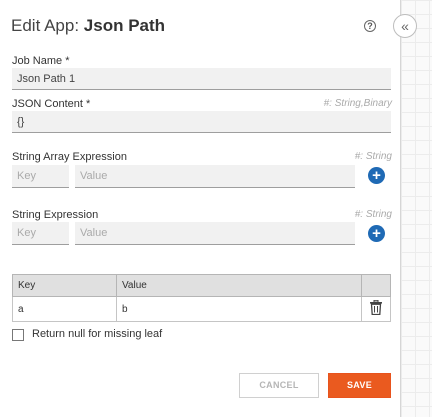  What do you see at coordinates (239, 285) in the screenshot?
I see `column-header-value: Value` at bounding box center [239, 285].